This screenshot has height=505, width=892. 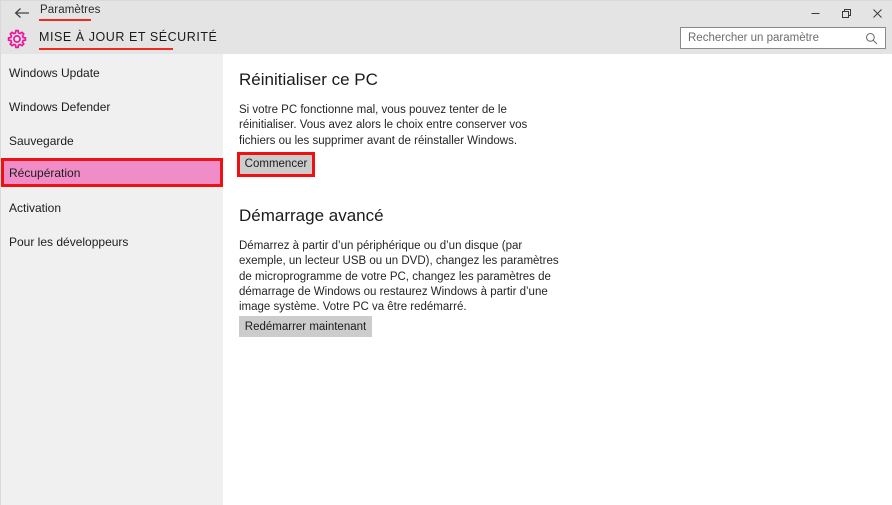 I want to click on sidebar-item-activation: Activation, so click(x=112, y=208).